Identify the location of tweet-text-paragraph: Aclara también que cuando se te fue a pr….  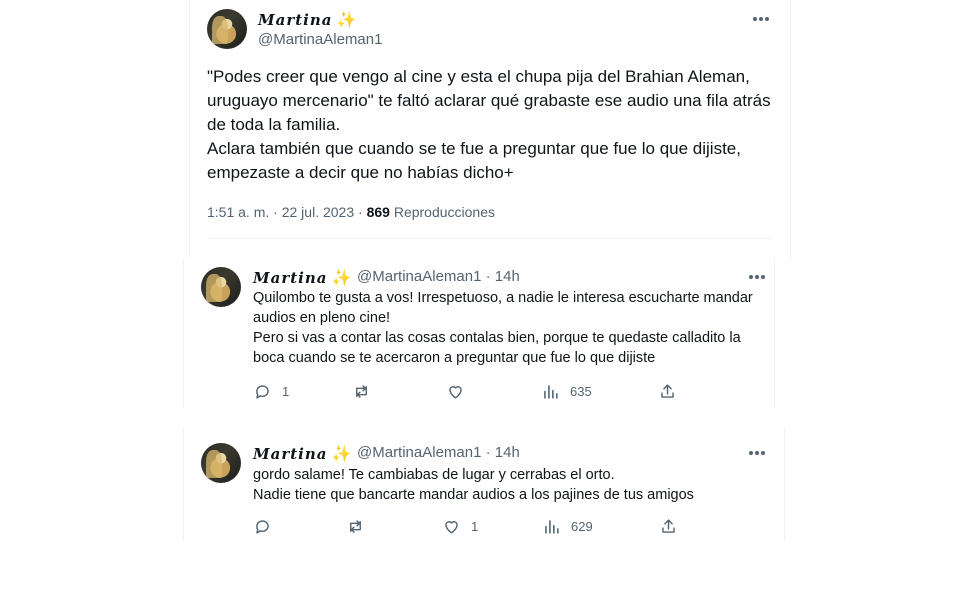
(474, 160).